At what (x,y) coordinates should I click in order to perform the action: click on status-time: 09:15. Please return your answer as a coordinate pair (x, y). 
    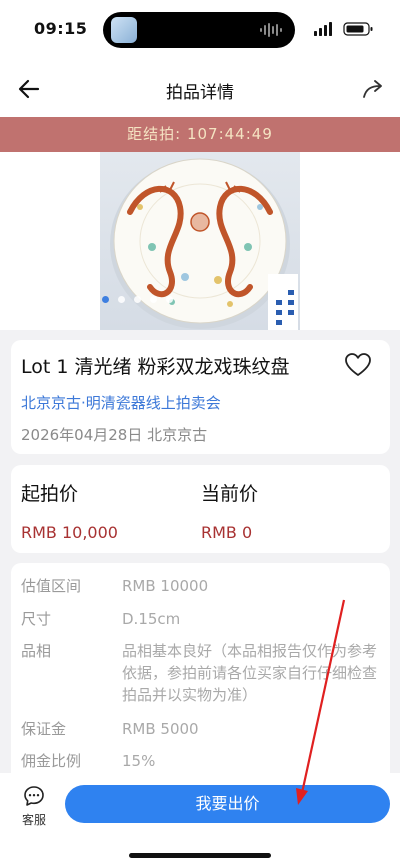
    Looking at the image, I should click on (61, 28).